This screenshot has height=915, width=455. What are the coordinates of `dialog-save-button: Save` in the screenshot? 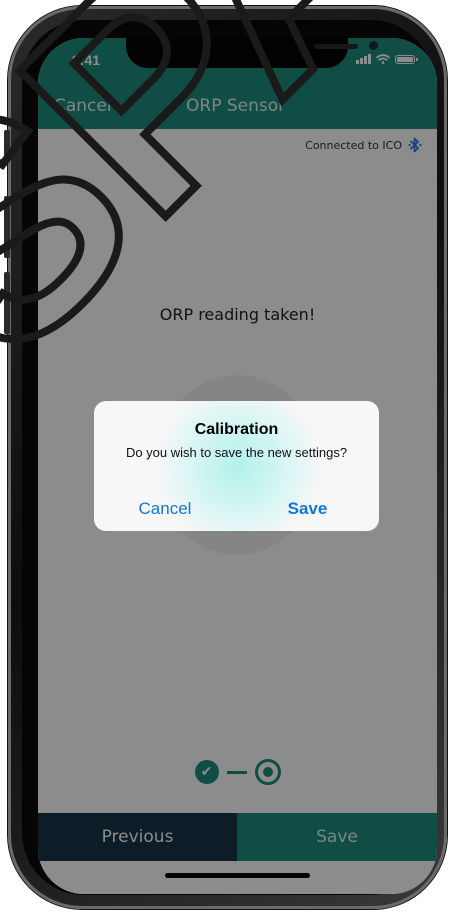 It's located at (307, 509).